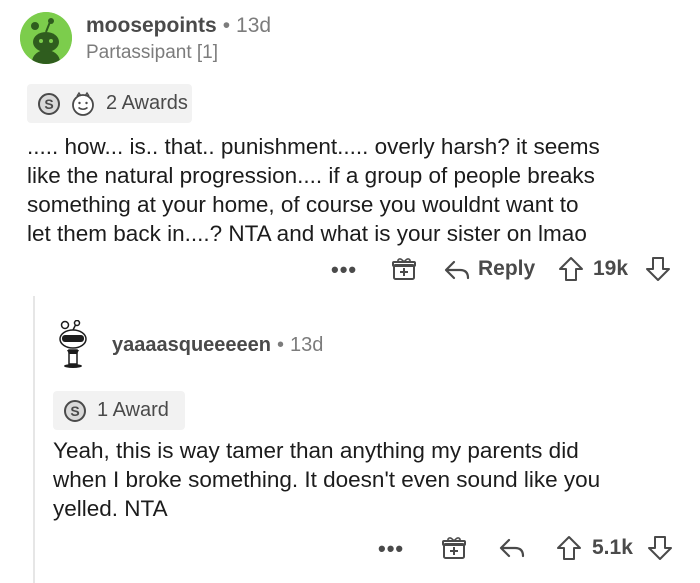 This screenshot has width=700, height=583. I want to click on awards-badge: S 2 Awards, so click(109, 103).